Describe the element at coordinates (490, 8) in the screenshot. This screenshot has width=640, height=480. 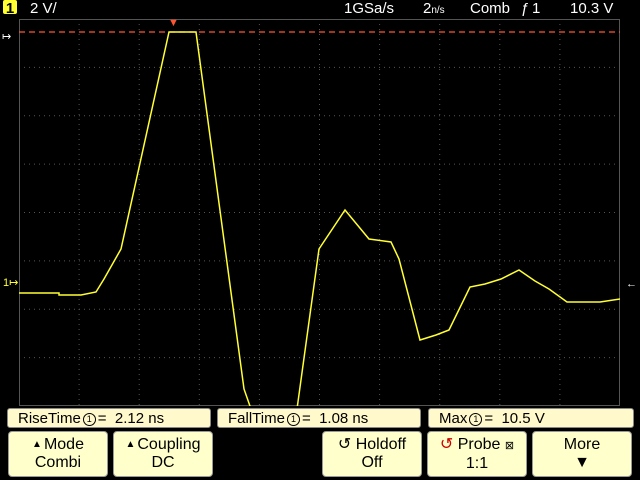
I see `acquisition-mode: Comb` at that location.